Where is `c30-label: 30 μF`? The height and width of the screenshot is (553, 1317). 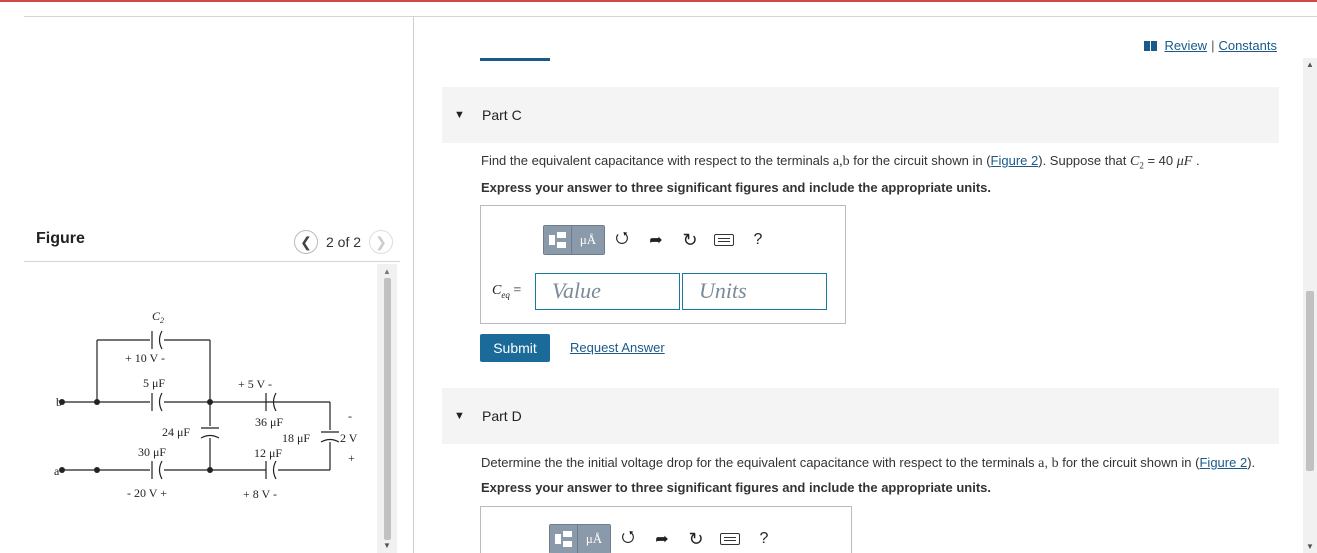 c30-label: 30 μF is located at coordinates (152, 452).